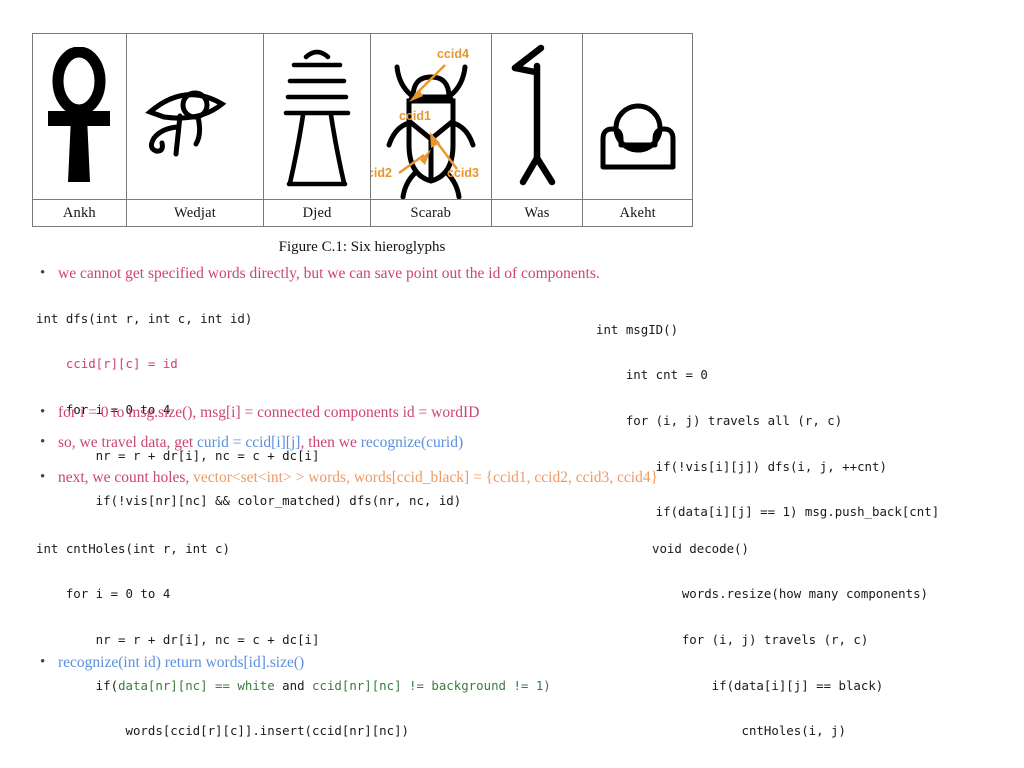 The width and height of the screenshot is (1024, 768). Describe the element at coordinates (533, 114) in the screenshot. I see `was-scepter-glyph` at that location.